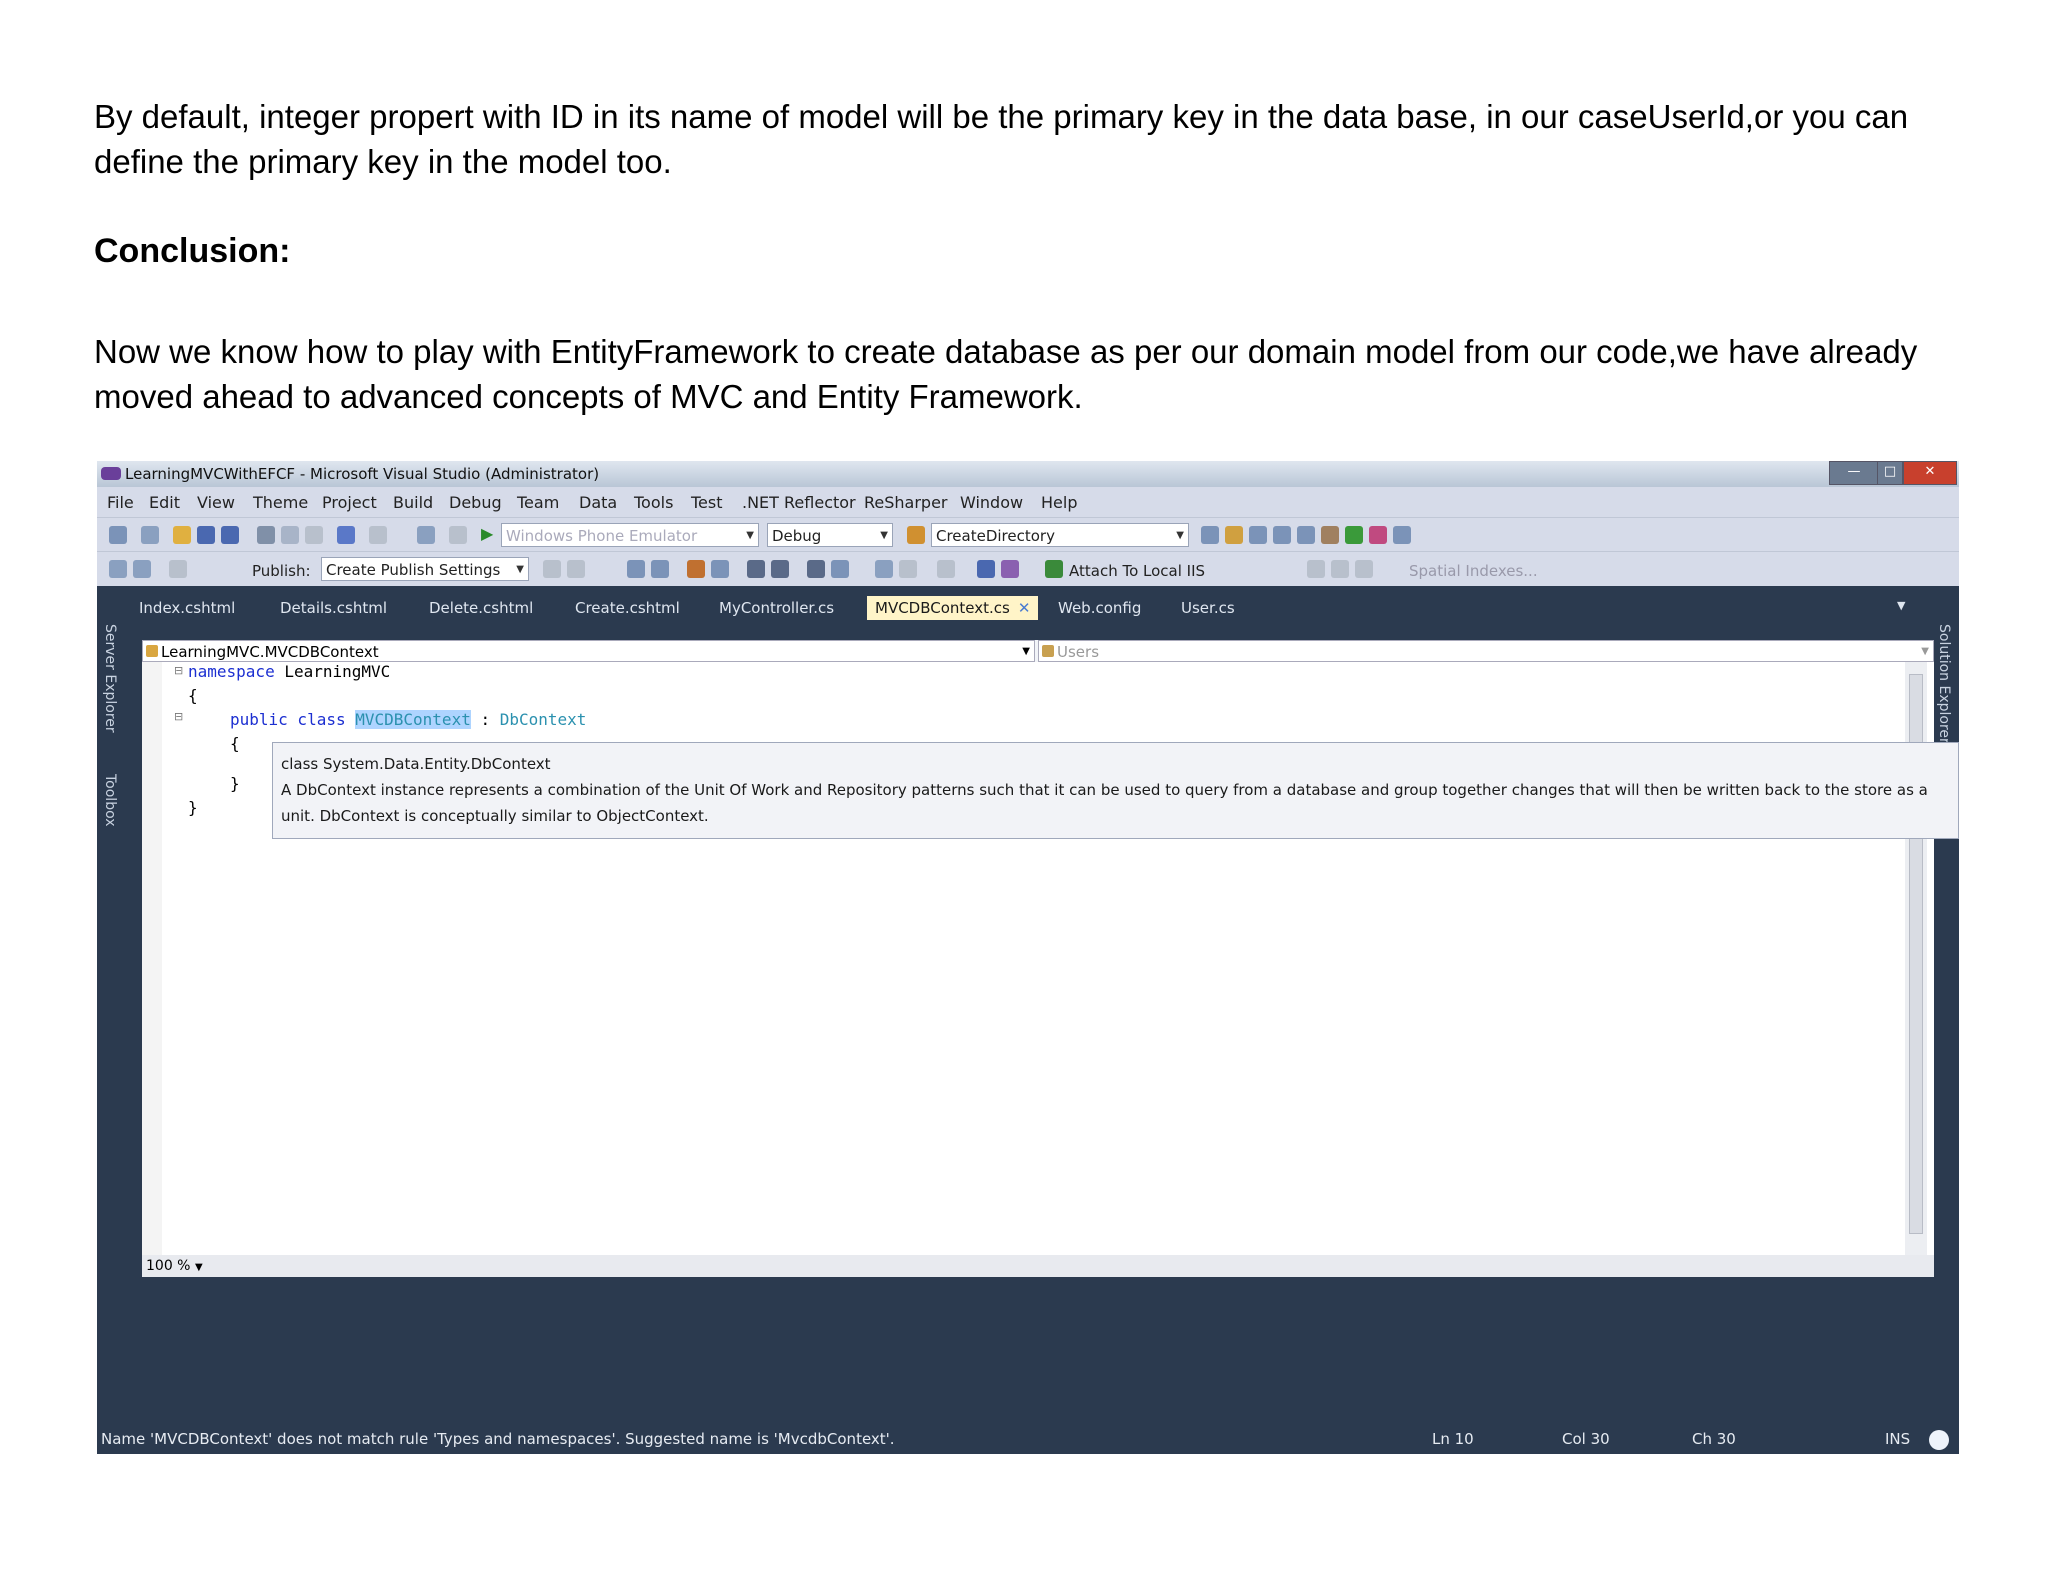 The width and height of the screenshot is (2048, 1582). I want to click on tab-details-cshtml: Details.cshtml, so click(333, 608).